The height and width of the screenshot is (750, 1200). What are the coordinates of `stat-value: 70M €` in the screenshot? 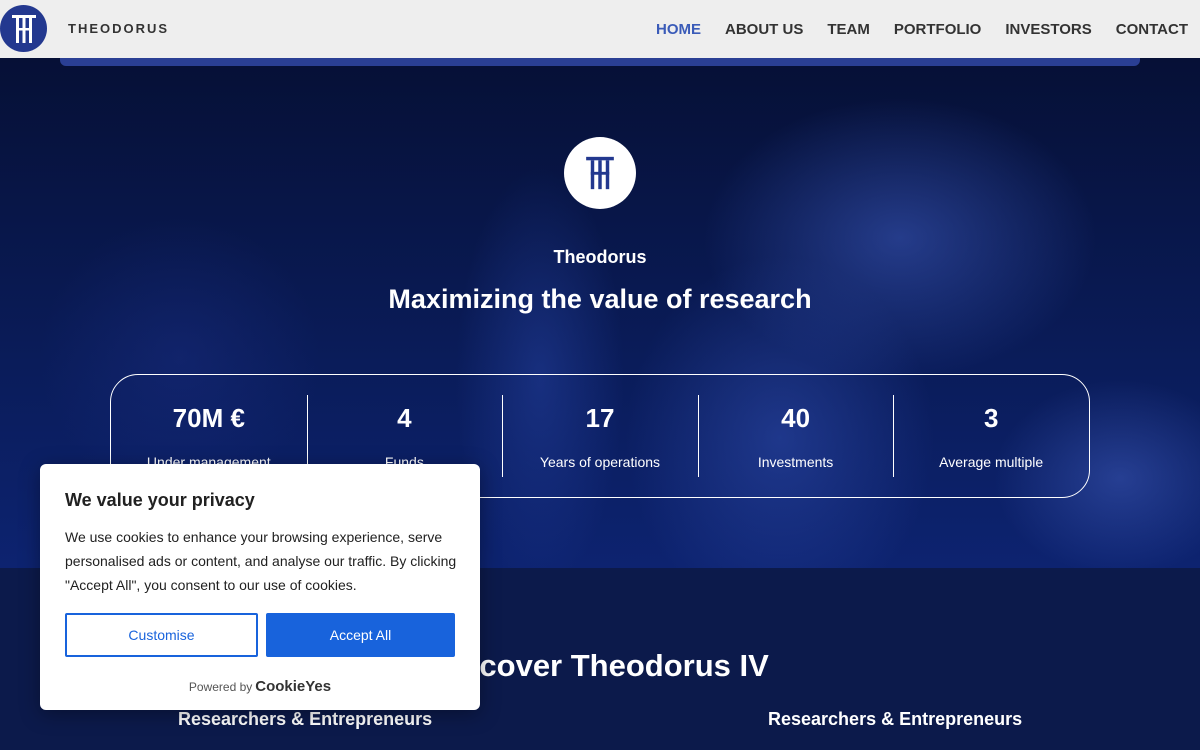 It's located at (208, 418).